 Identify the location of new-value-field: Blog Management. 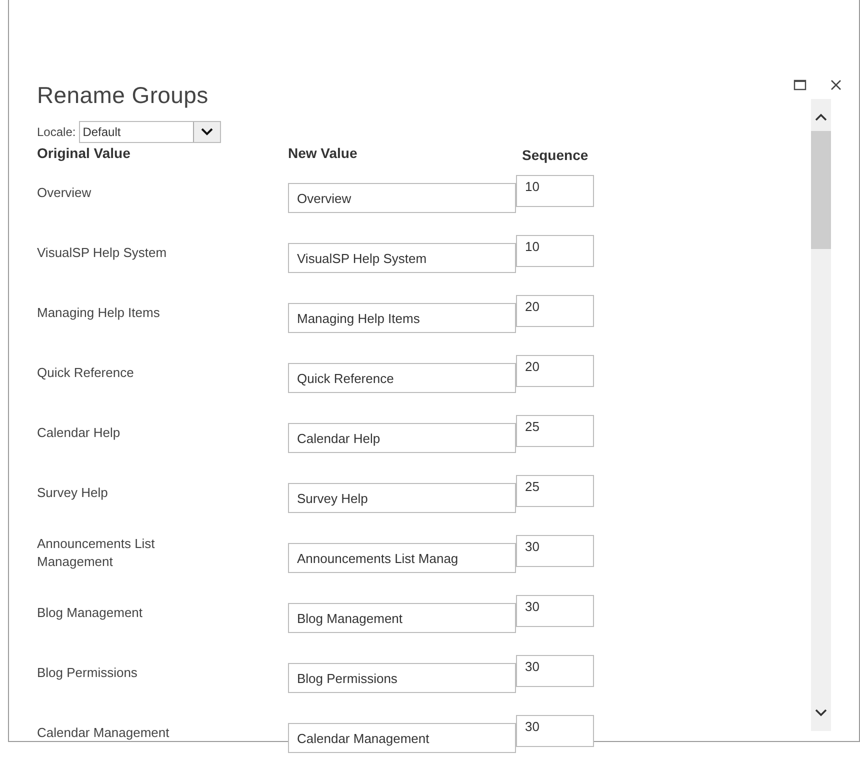
(402, 618).